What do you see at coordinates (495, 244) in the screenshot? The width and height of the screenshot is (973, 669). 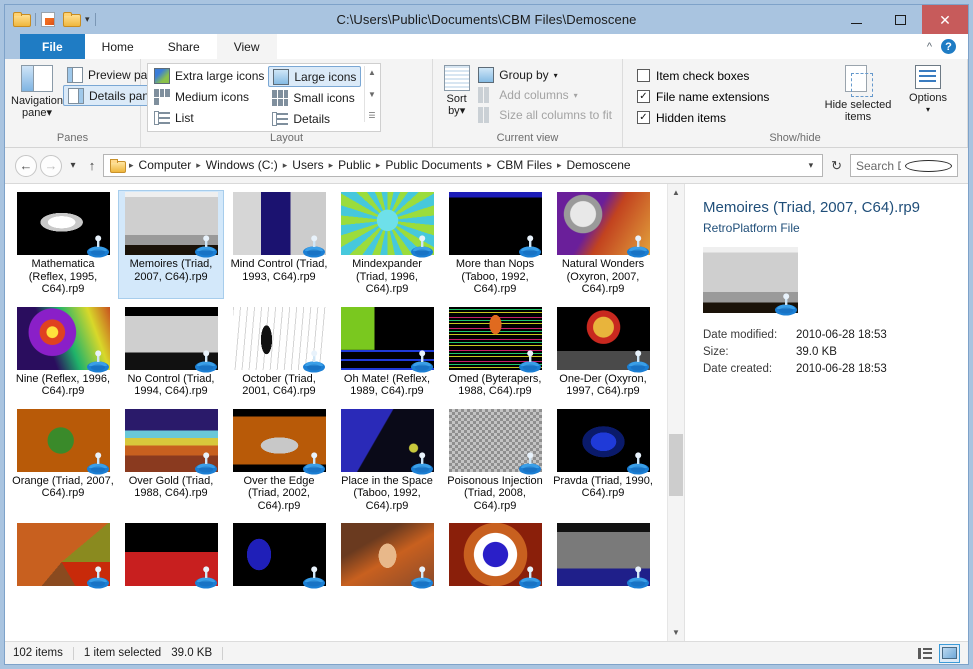 I see `file-item: More than Nops (Taboo, 1992, C64).rp9` at bounding box center [495, 244].